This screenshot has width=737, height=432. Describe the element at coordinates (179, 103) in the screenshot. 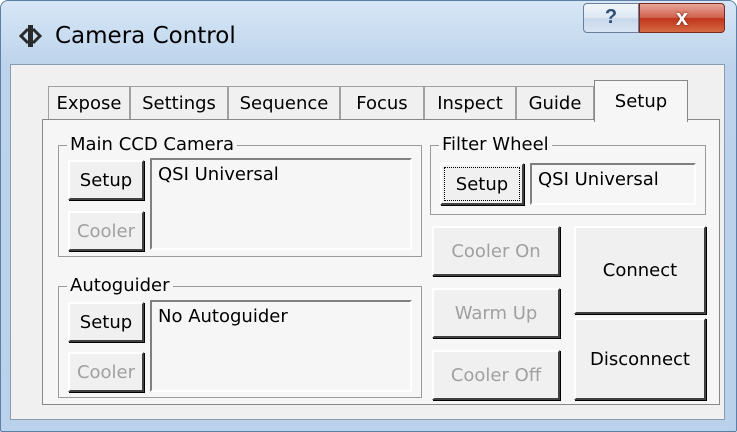

I see `tab-settings: Settings` at that location.